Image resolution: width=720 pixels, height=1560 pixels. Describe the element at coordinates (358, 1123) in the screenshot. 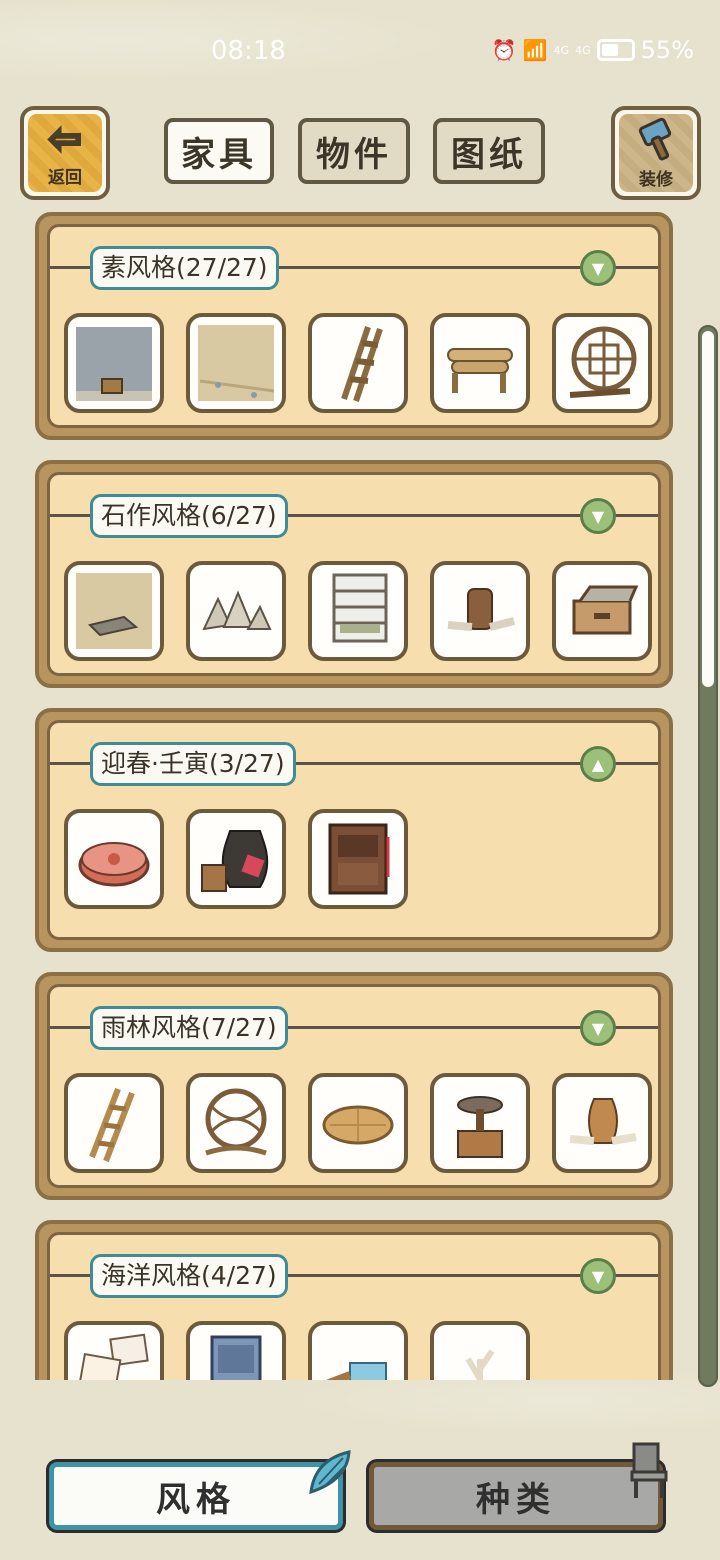

I see `item-woven-round-mat` at that location.